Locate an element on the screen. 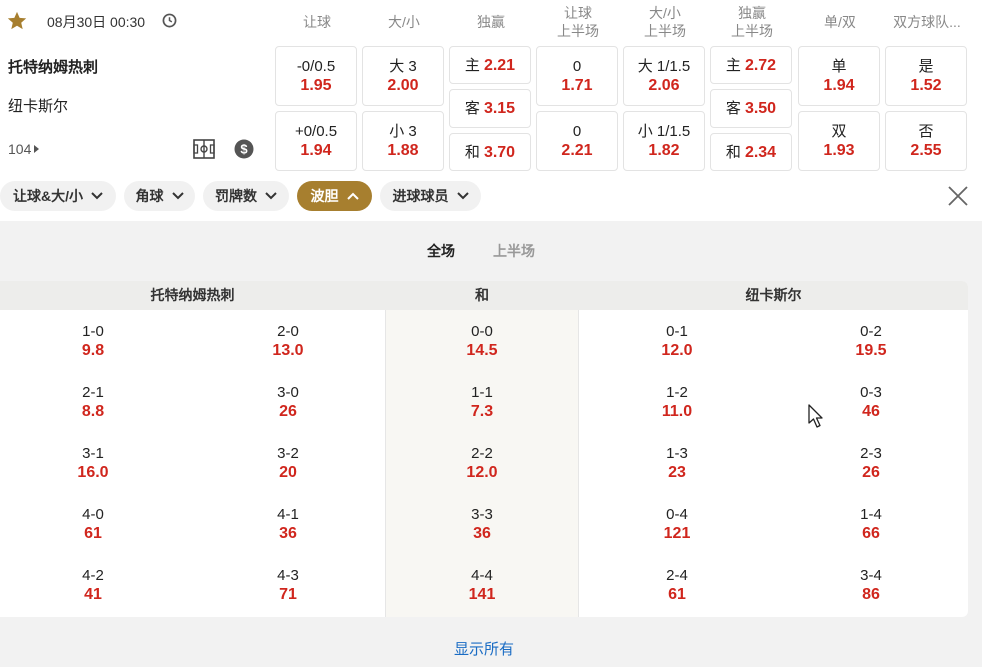 This screenshot has width=982, height=667. filter-pill-label: 罚牌数 is located at coordinates (236, 196).